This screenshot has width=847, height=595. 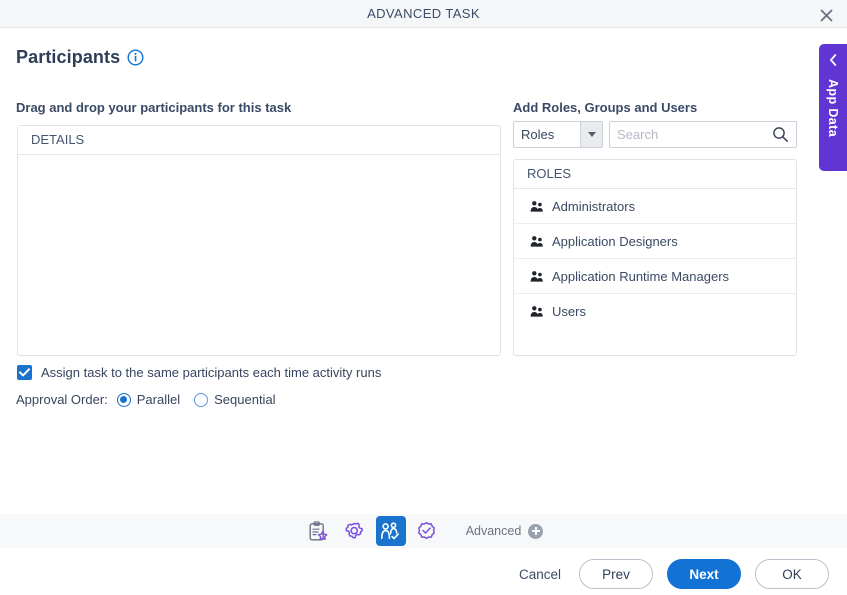 I want to click on type-select: Roles, so click(x=558, y=134).